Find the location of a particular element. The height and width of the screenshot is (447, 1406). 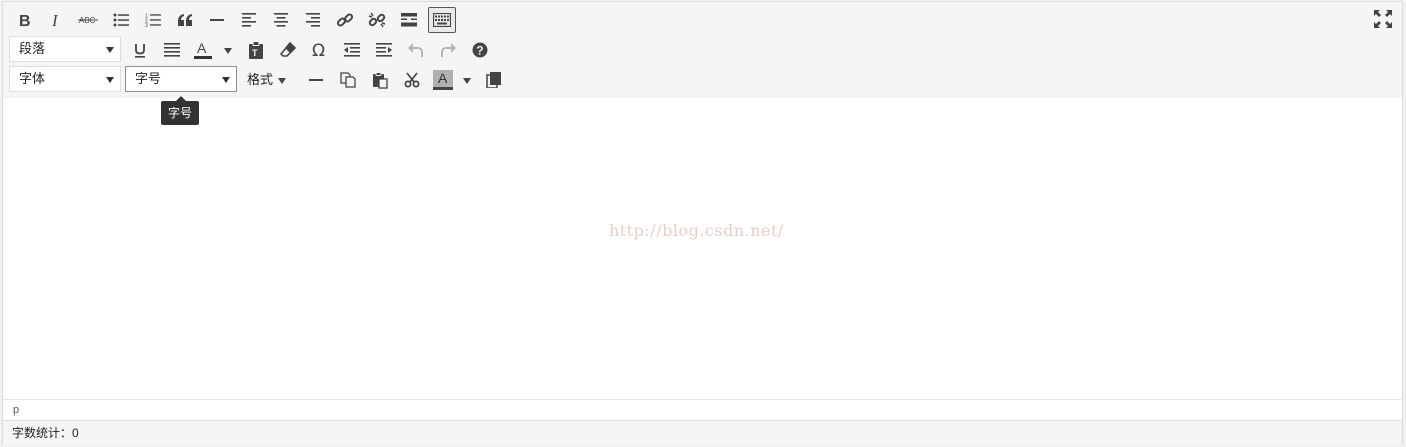

help-button: ? is located at coordinates (480, 50).